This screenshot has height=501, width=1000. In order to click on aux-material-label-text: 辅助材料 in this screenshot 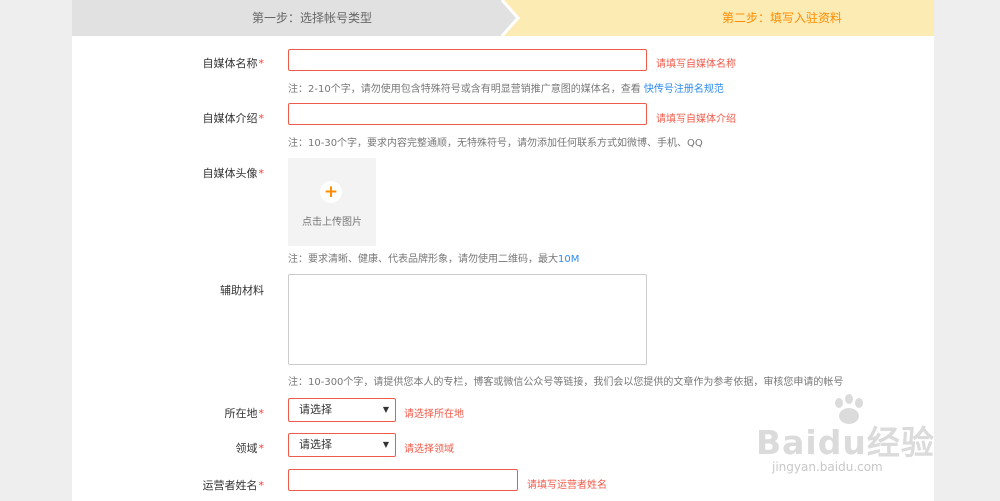, I will do `click(242, 290)`.